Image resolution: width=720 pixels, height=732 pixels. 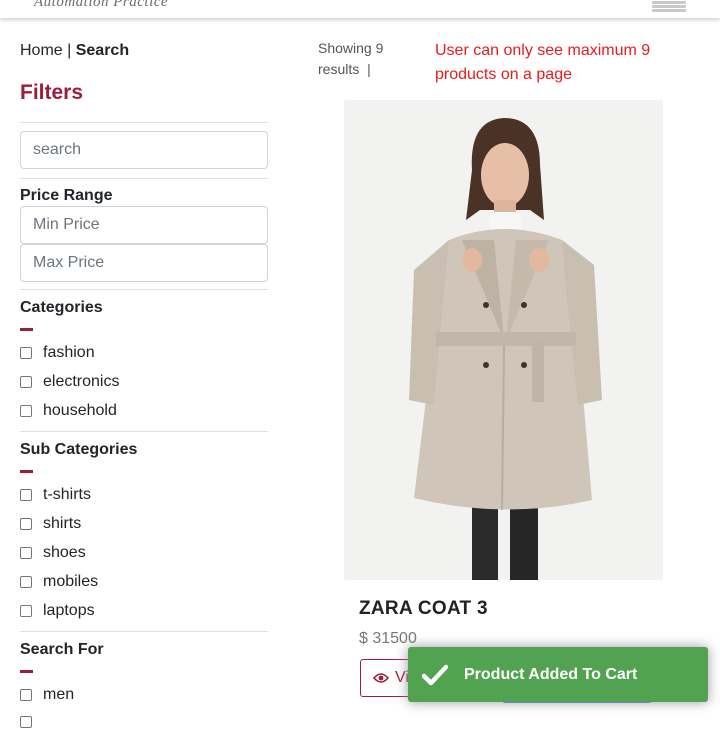 I want to click on subcategory-shirts: shirts, so click(x=50, y=524).